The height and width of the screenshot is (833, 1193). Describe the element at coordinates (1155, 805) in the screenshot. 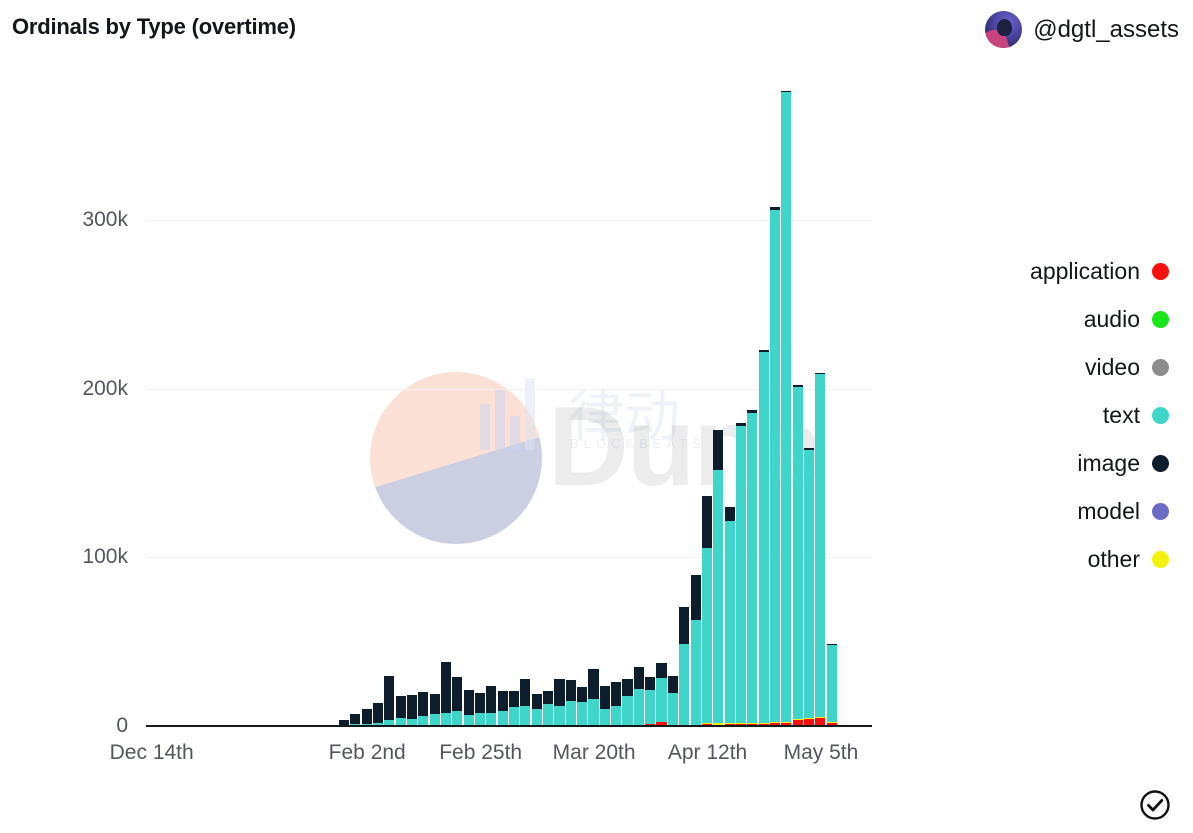

I see `check-circle-icon` at that location.